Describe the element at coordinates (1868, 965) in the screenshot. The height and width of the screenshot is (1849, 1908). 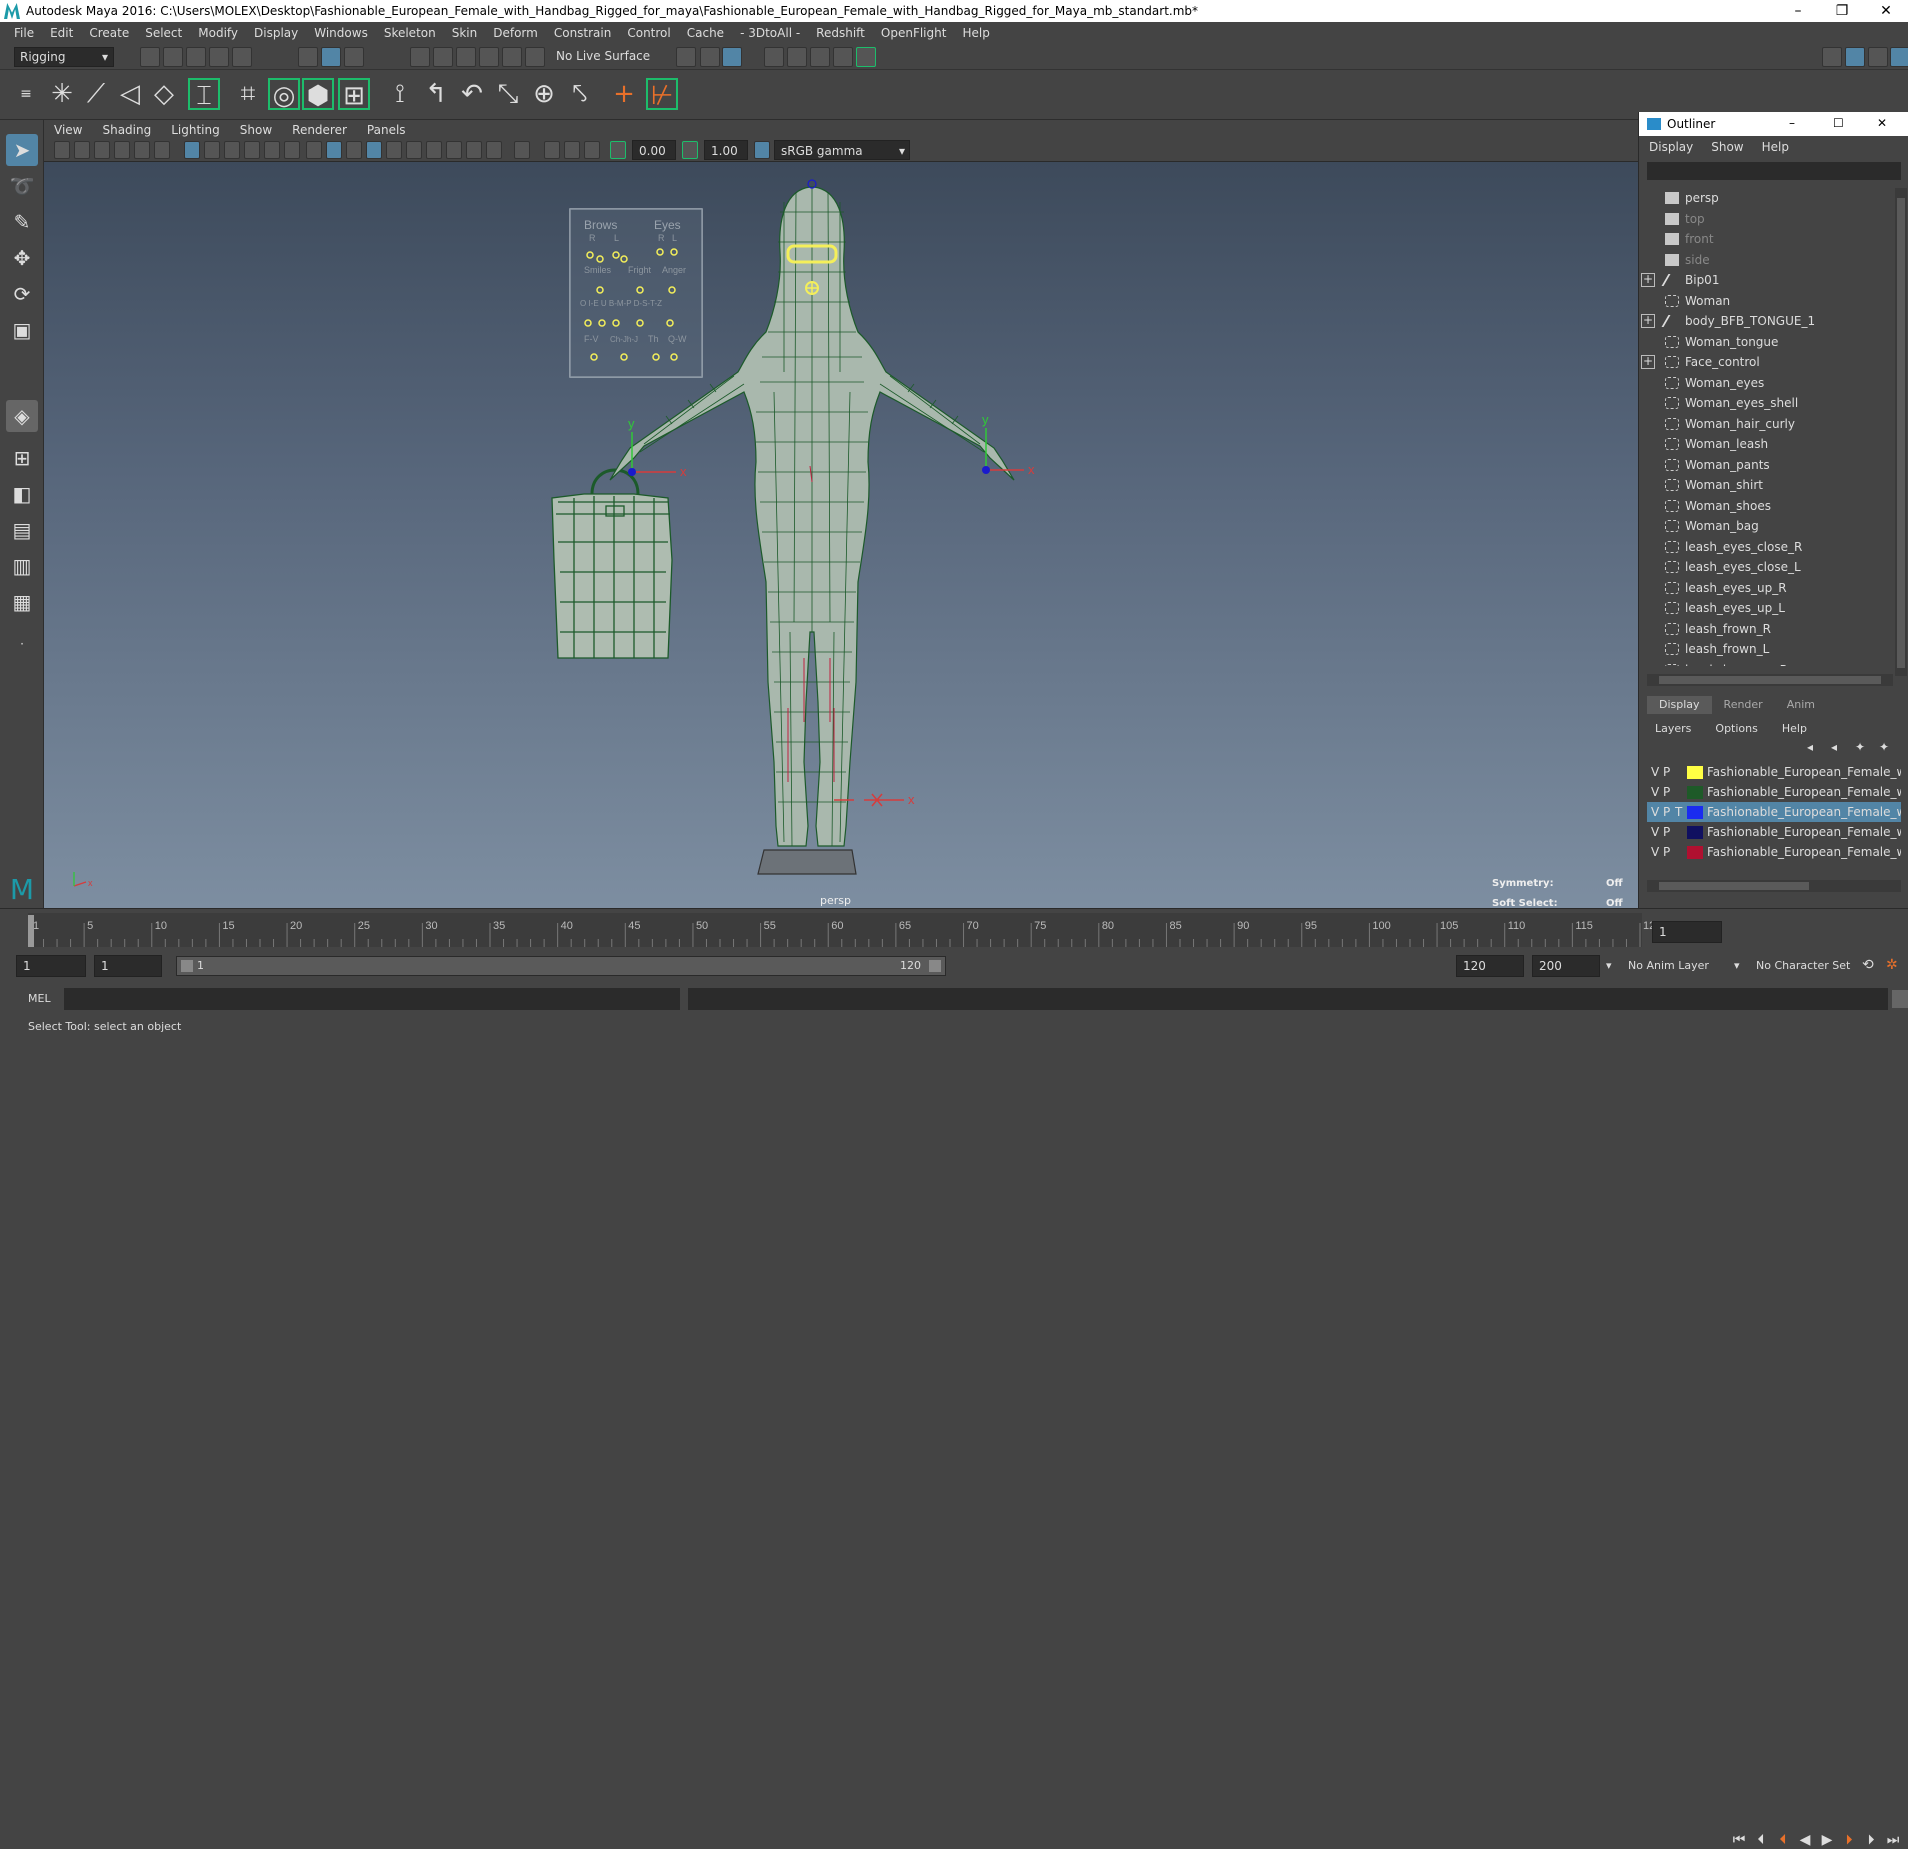
I see `auto-key-icon: ⟲` at that location.